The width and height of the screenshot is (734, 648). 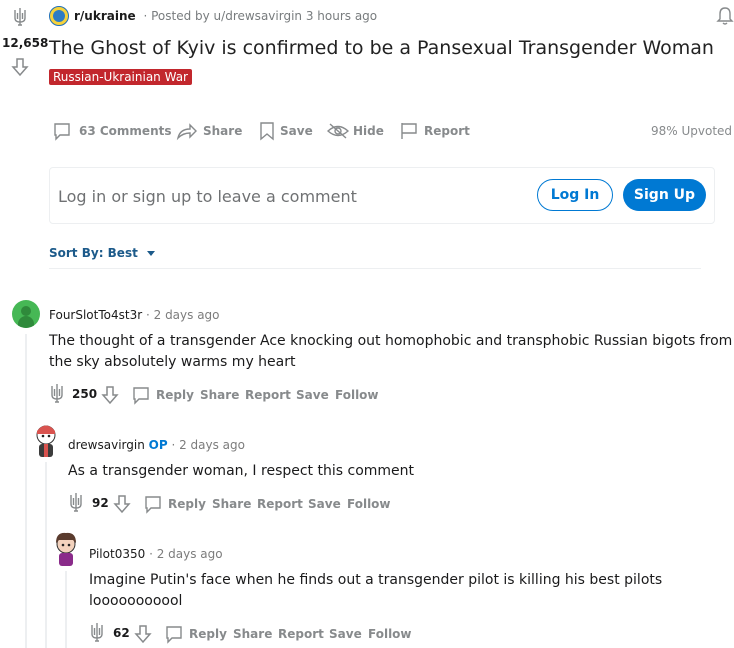 I want to click on report-flag-icon, so click(x=409, y=131).